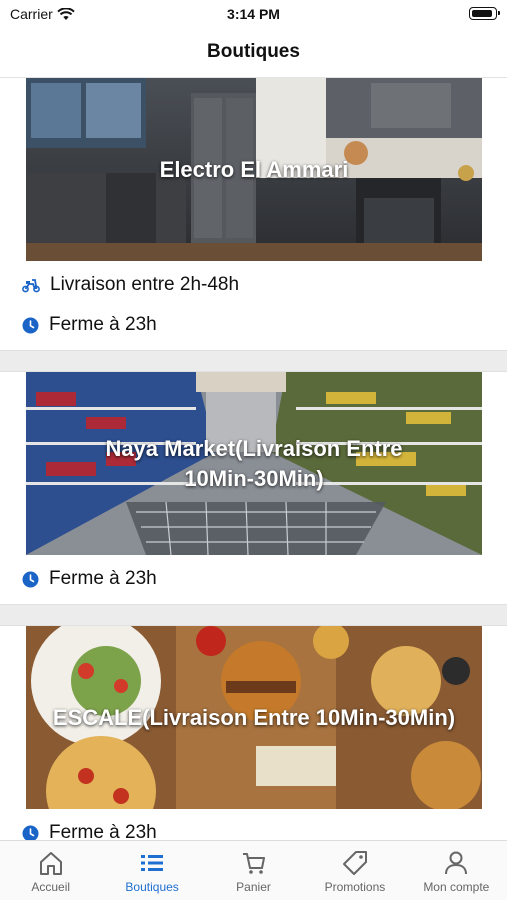 This screenshot has width=507, height=900. I want to click on list-icon, so click(152, 863).